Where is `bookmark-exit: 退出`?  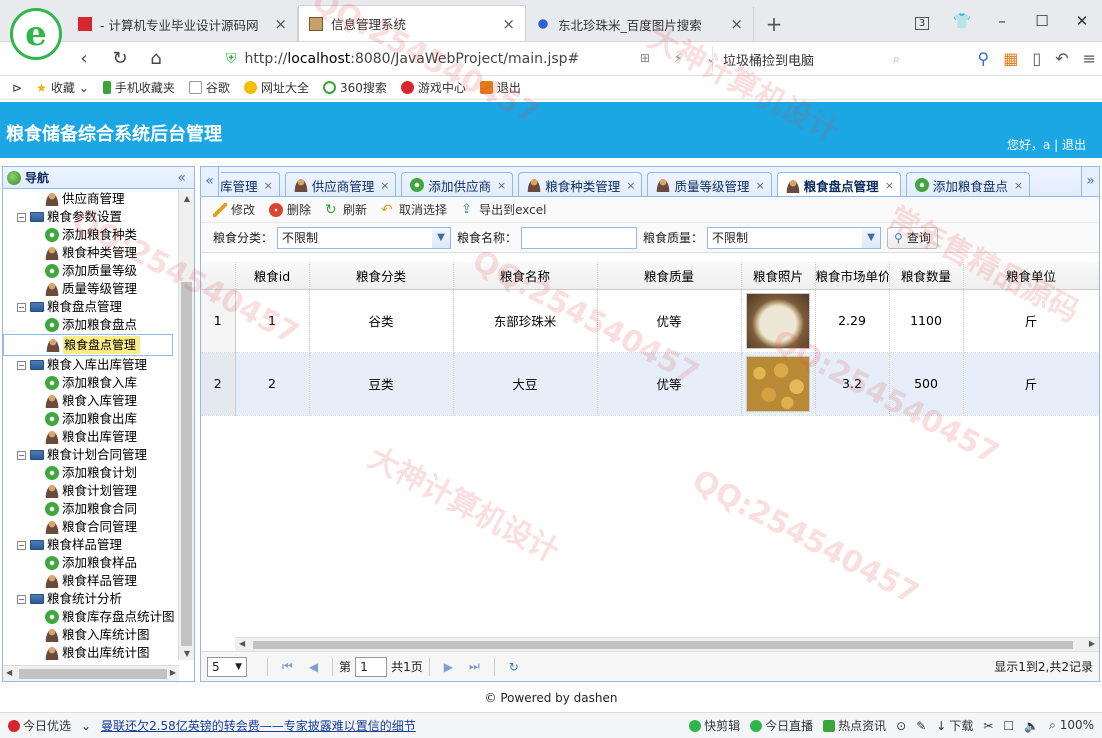
bookmark-exit: 退出 is located at coordinates (500, 87).